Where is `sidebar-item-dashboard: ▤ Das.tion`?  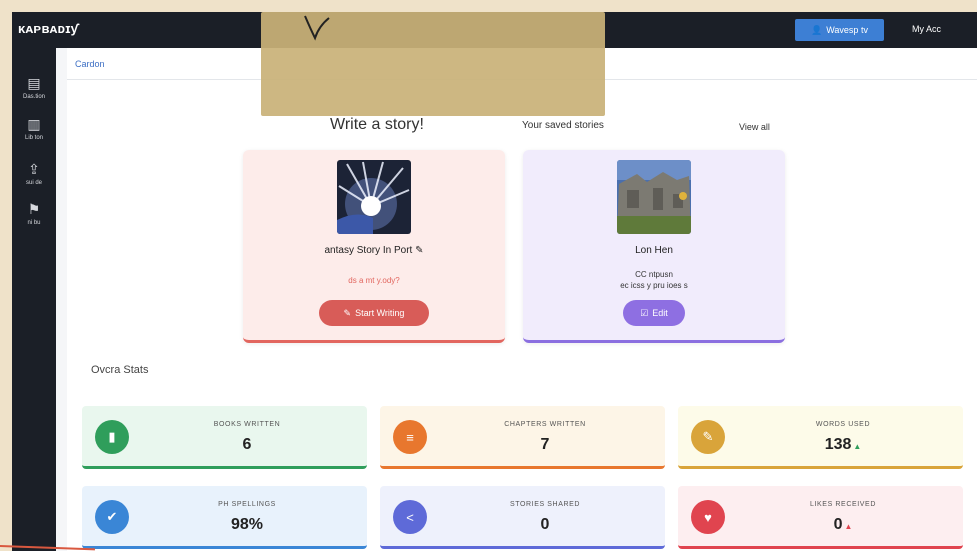
sidebar-item-dashboard: ▤ Das.tion is located at coordinates (34, 88).